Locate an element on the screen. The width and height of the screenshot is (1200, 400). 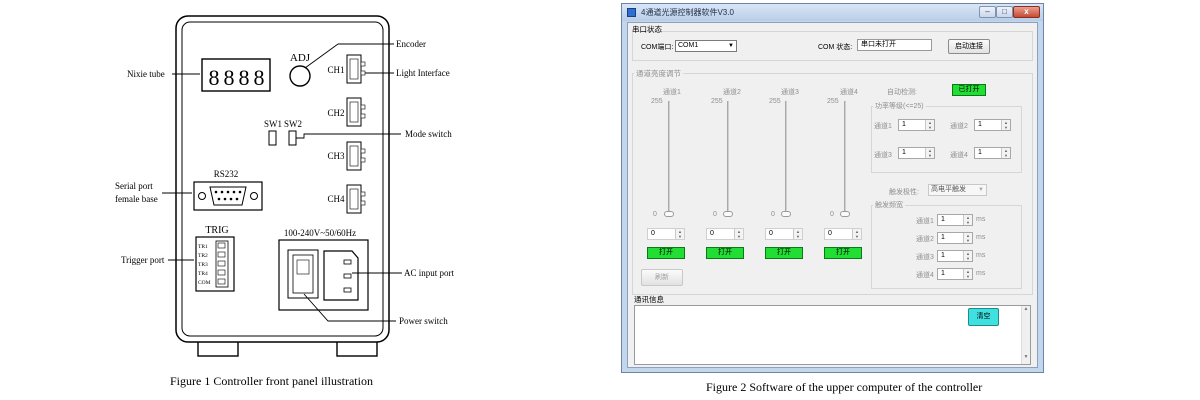
channel-4-max: 255 is located at coordinates (833, 101).